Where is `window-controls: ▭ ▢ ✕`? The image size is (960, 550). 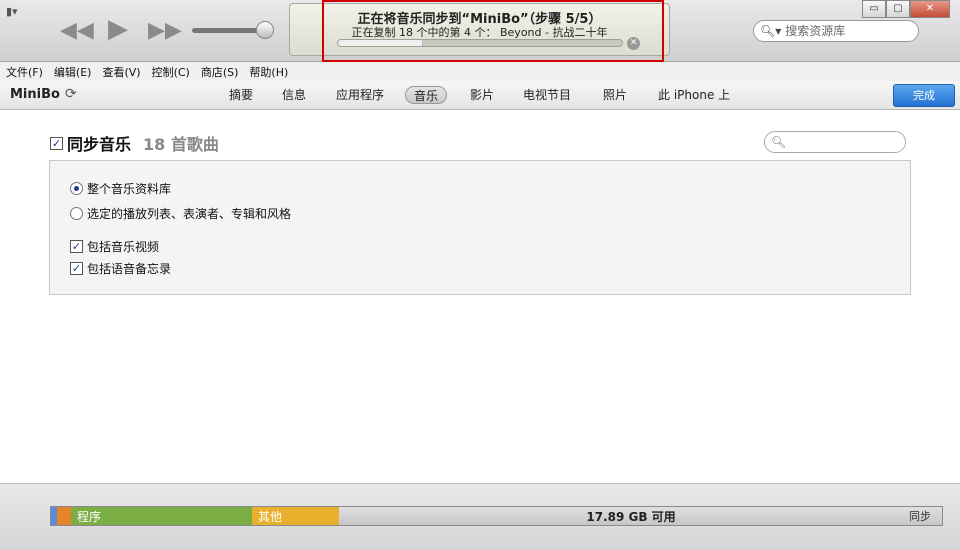 window-controls: ▭ ▢ ✕ is located at coordinates (906, 9).